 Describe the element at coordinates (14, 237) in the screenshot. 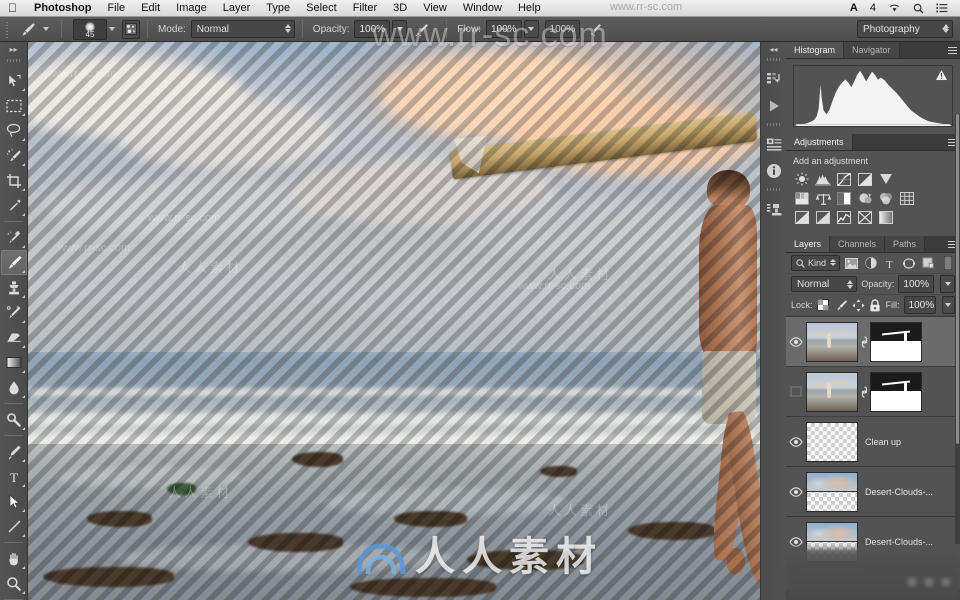

I see `spot-healing-brush-tool` at that location.